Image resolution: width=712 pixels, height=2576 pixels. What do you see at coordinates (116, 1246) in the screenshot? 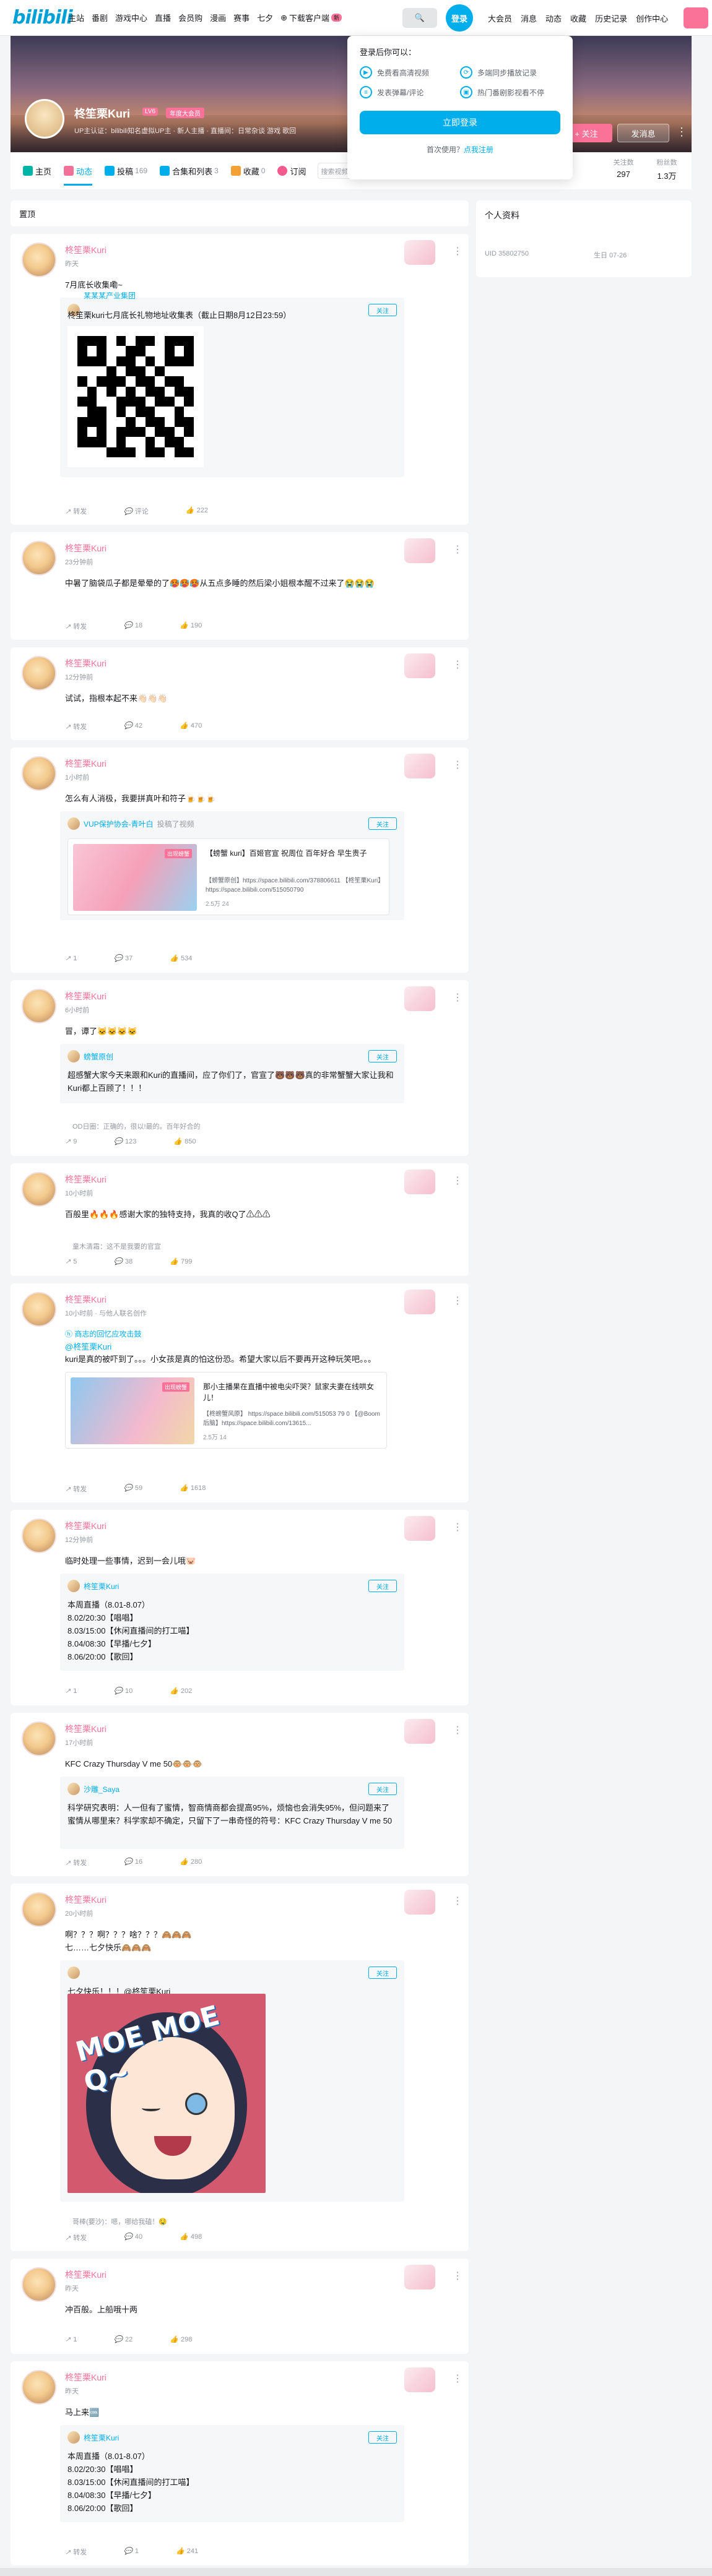
I see `hot-comment: 童木清霜：这不是我要的官宣` at bounding box center [116, 1246].